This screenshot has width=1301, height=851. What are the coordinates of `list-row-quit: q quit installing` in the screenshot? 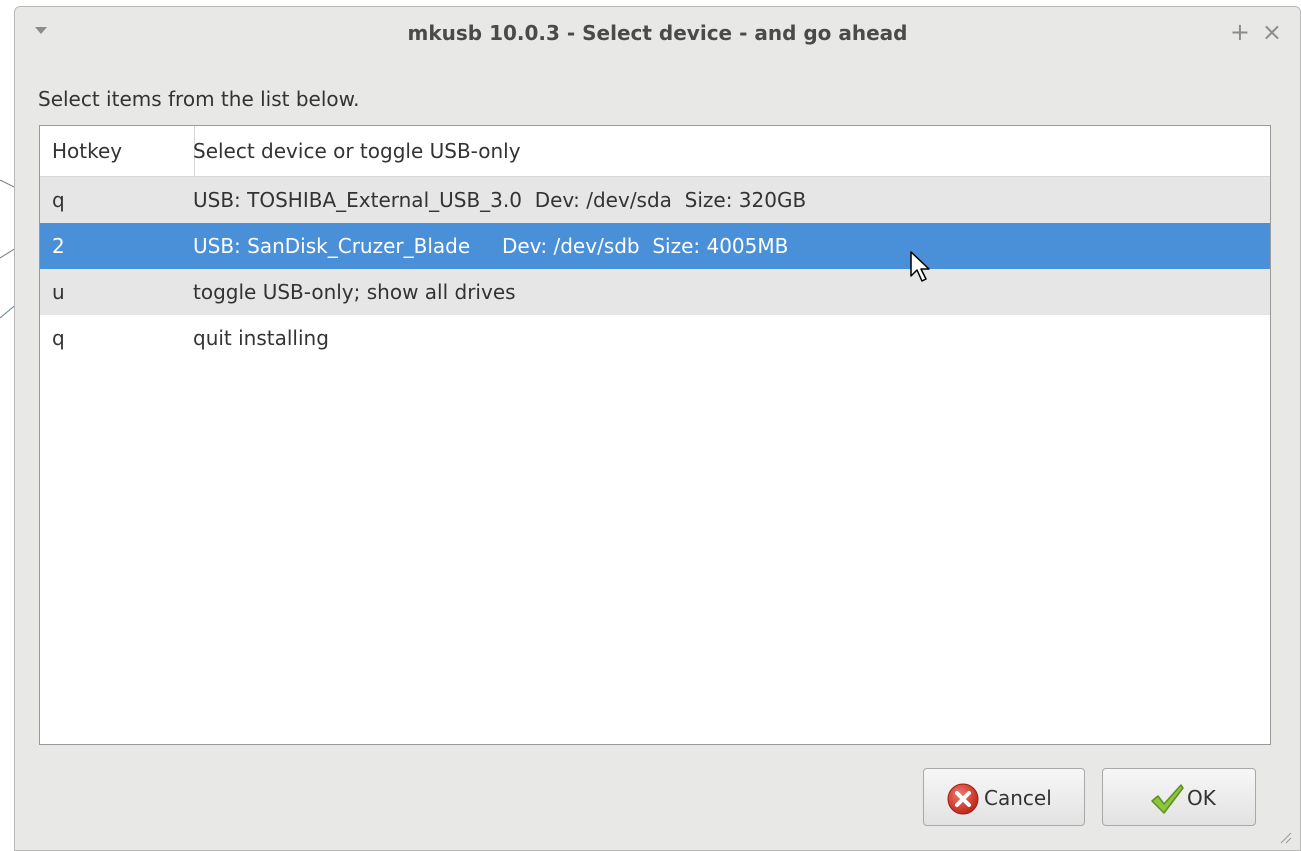 It's located at (655, 338).